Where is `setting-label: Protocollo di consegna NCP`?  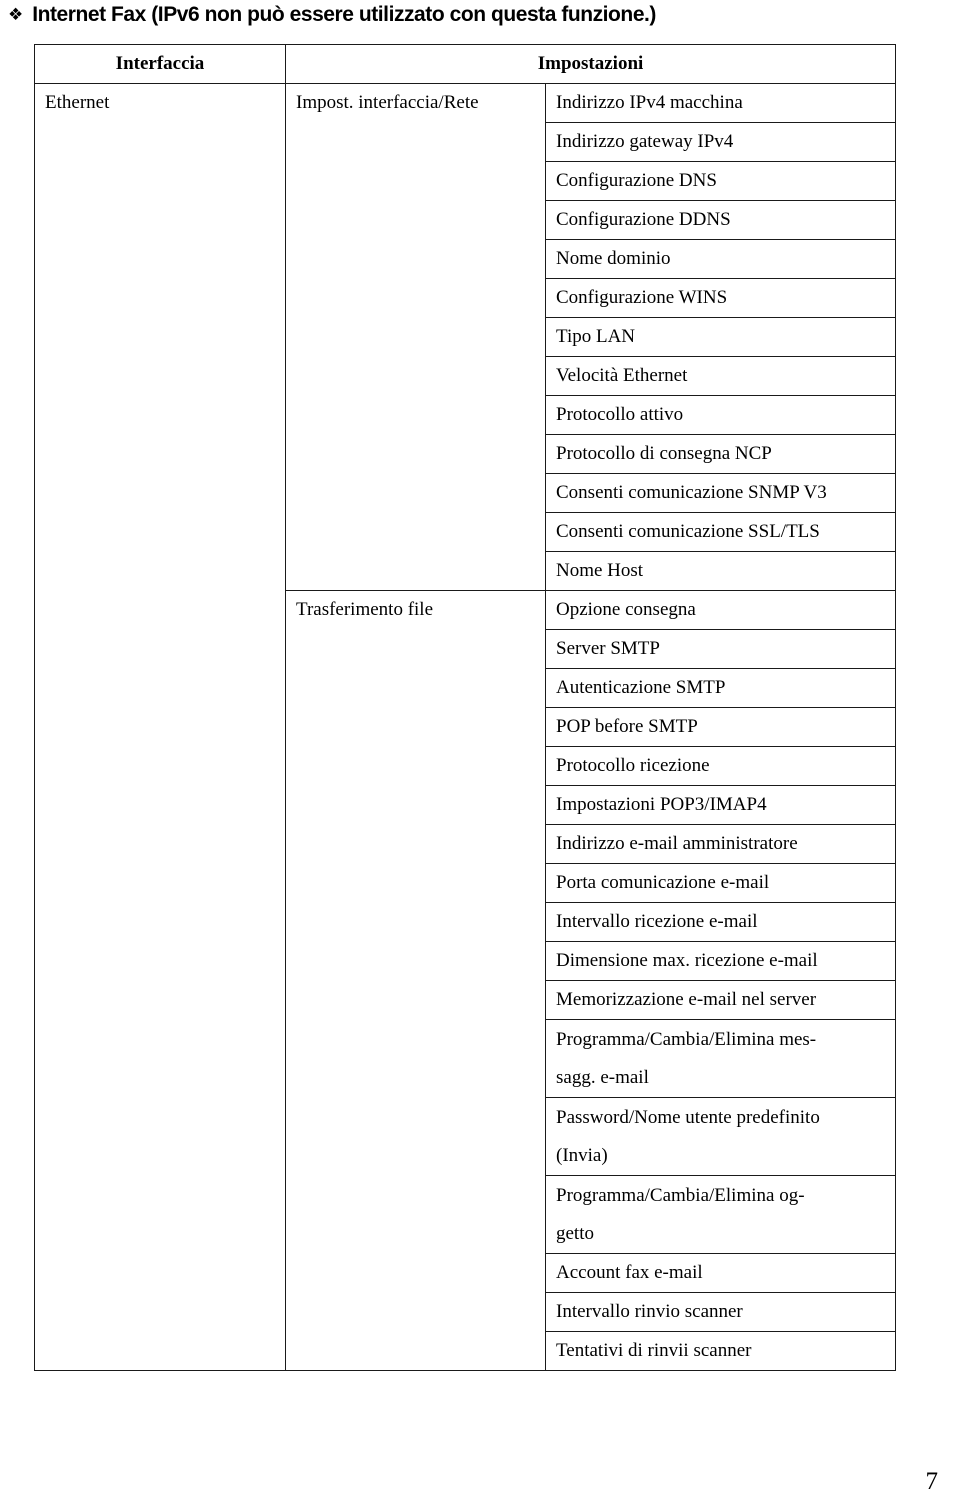 setting-label: Protocollo di consegna NCP is located at coordinates (664, 453).